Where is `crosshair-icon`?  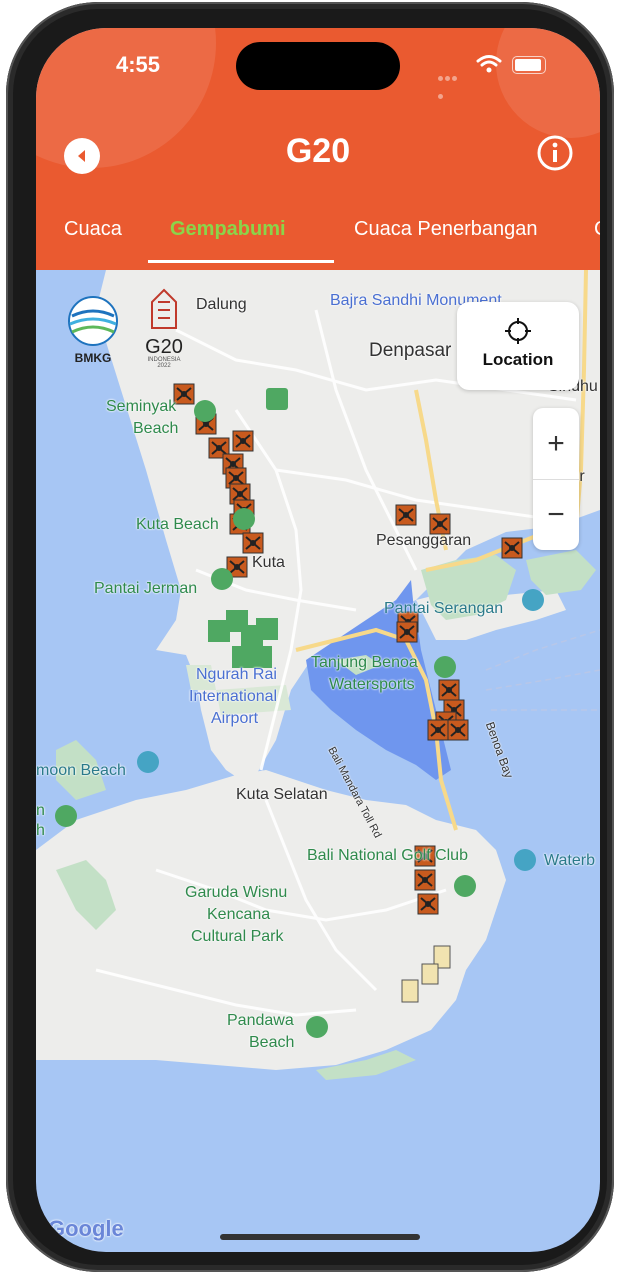
crosshair-icon is located at coordinates (518, 331).